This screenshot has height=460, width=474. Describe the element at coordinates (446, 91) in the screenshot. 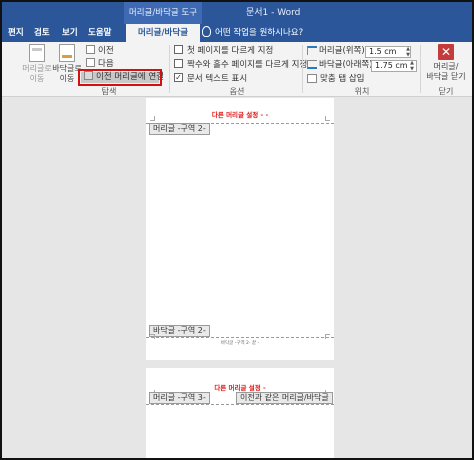

I see `close-group-label: 닫기` at that location.